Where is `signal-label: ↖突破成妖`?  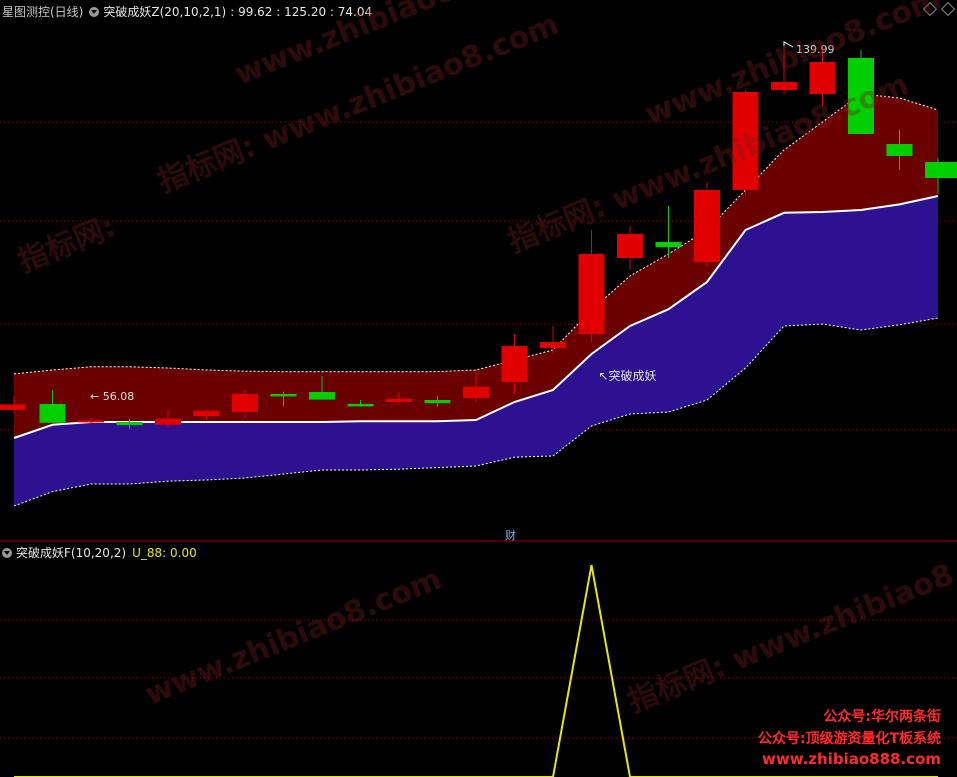 signal-label: ↖突破成妖 is located at coordinates (628, 375).